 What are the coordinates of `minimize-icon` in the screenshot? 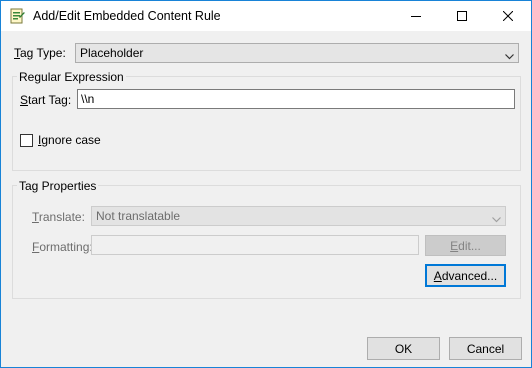 It's located at (416, 16).